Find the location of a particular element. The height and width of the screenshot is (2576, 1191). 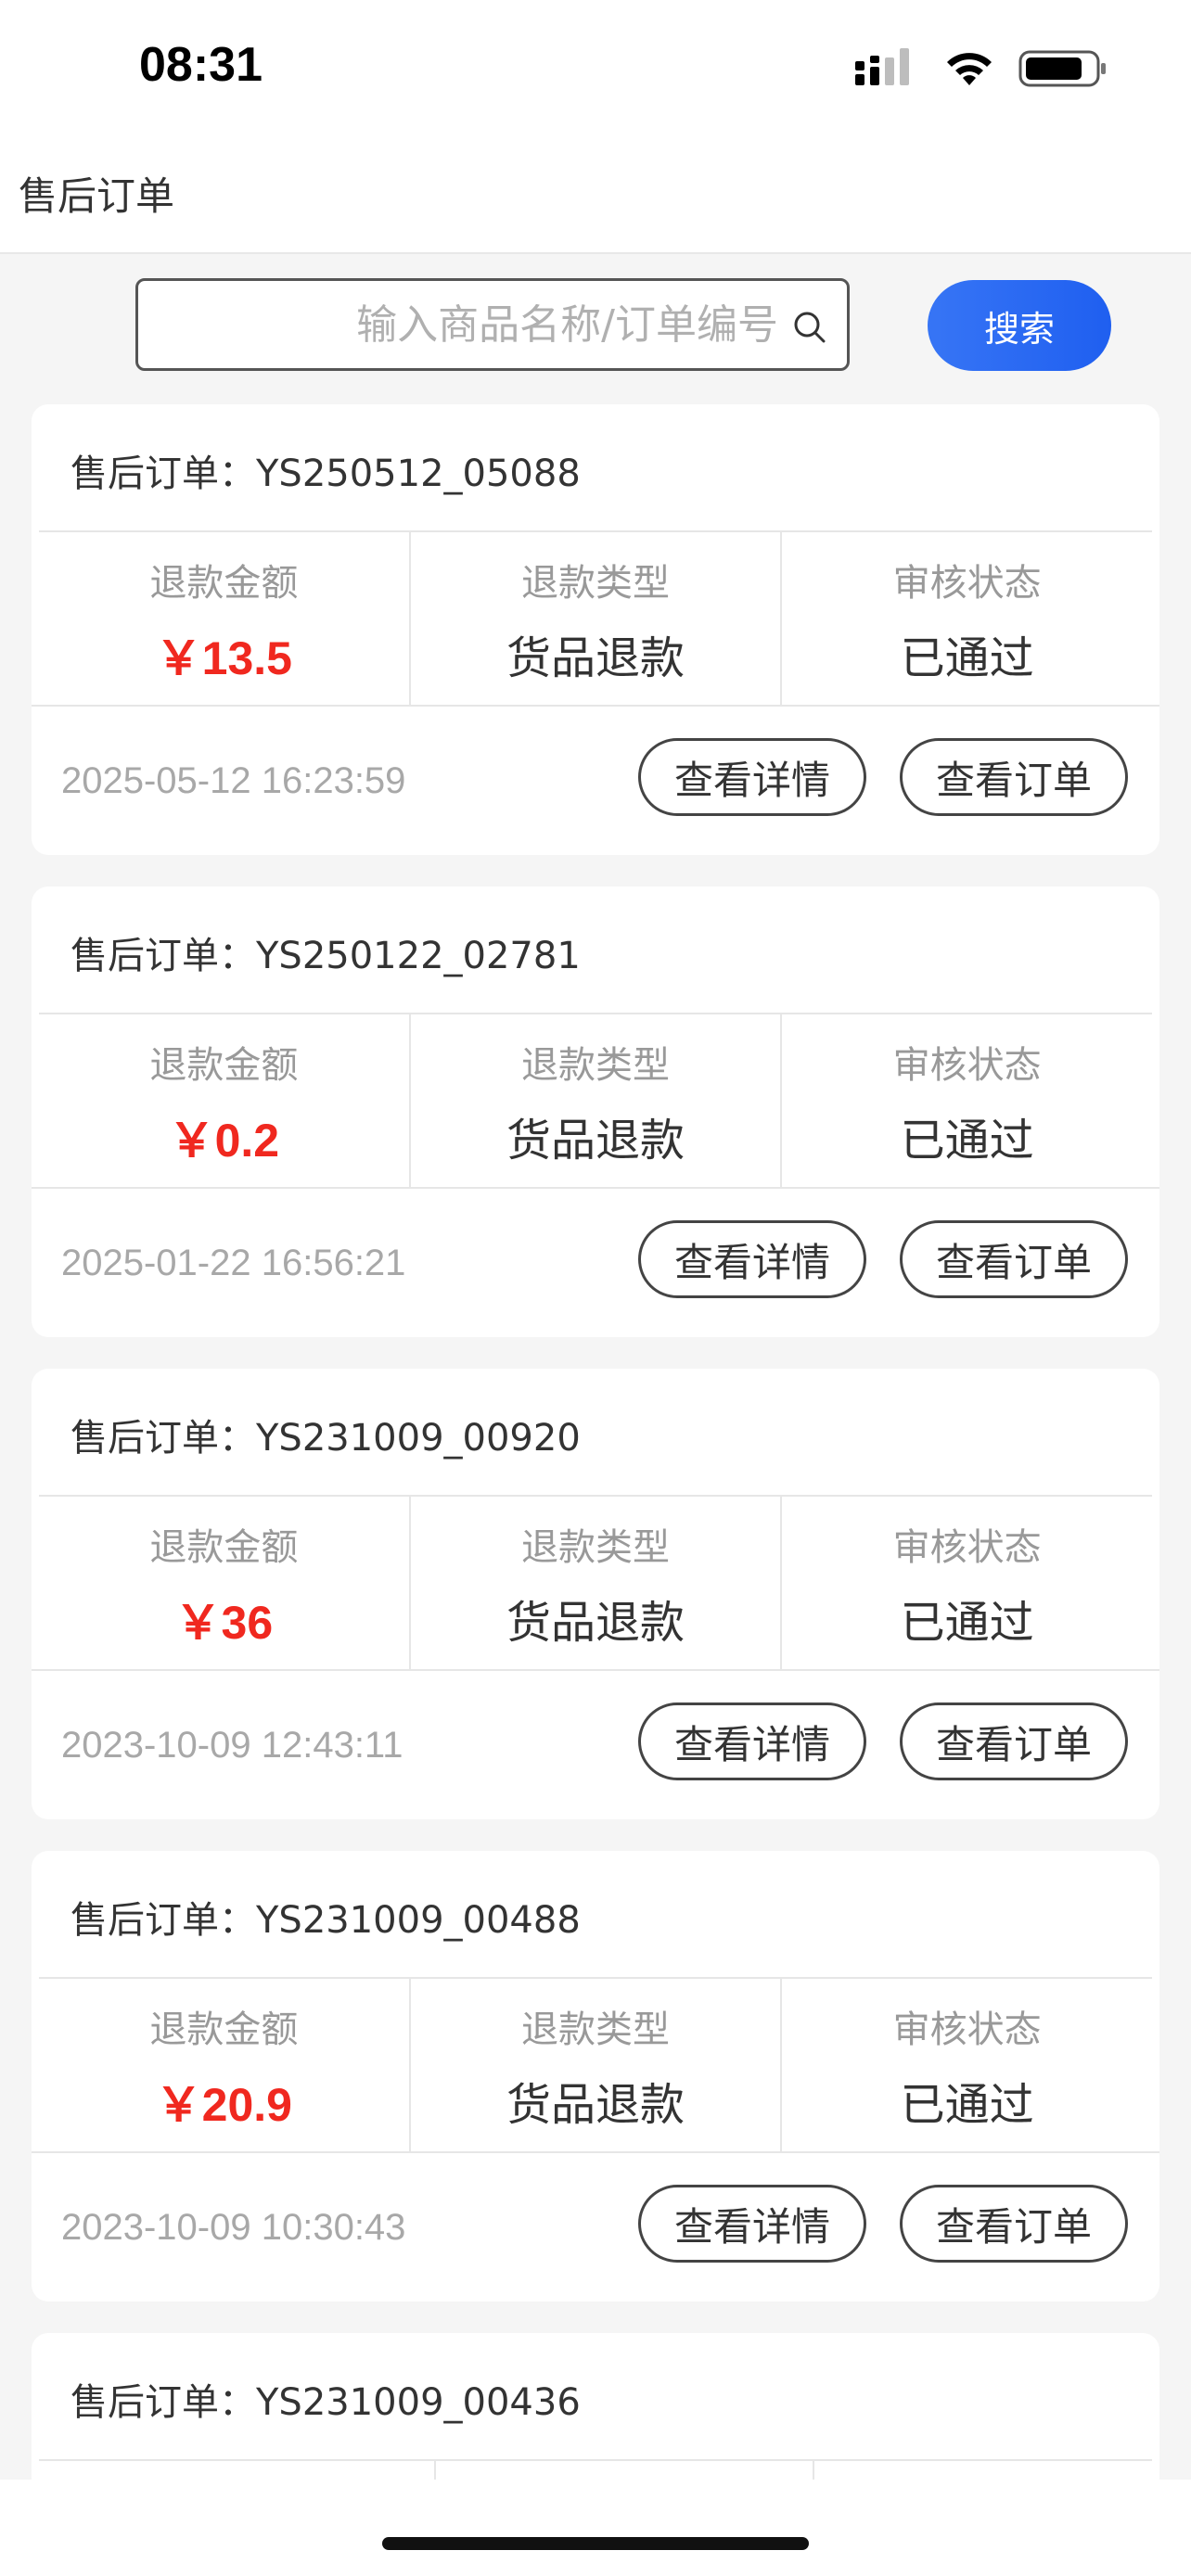

signal-icon is located at coordinates (882, 66).